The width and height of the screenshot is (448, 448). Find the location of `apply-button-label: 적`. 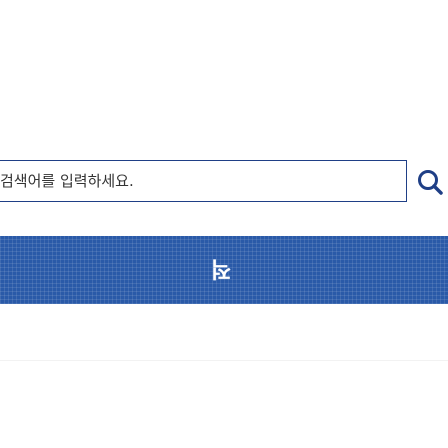

apply-button-label: 적 is located at coordinates (223, 270).